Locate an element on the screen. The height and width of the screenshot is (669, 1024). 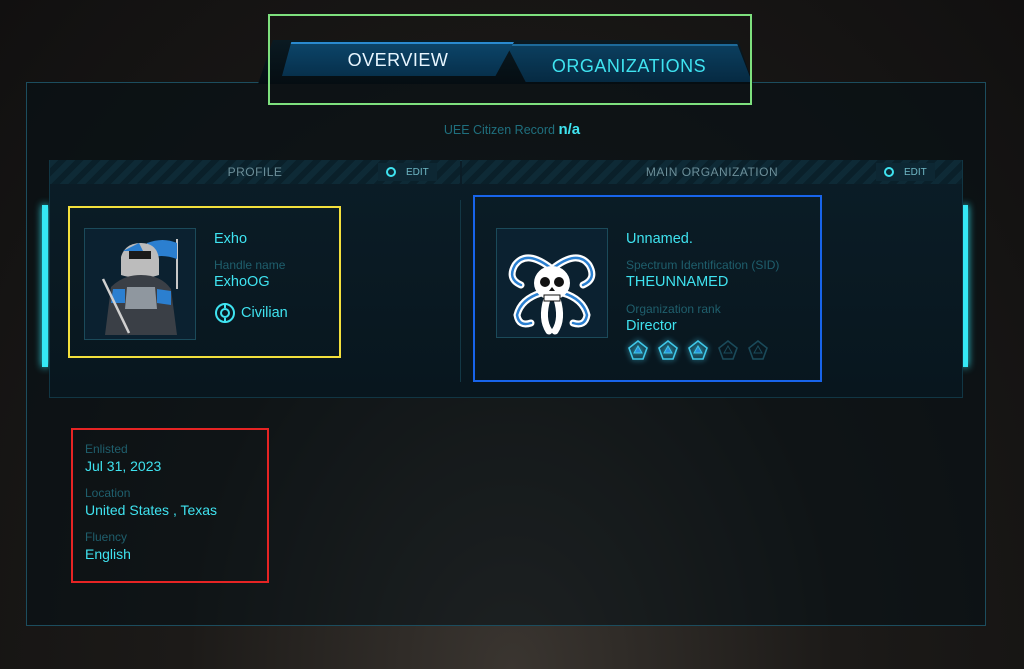
profile-edit-button: EDIT is located at coordinates (407, 172).